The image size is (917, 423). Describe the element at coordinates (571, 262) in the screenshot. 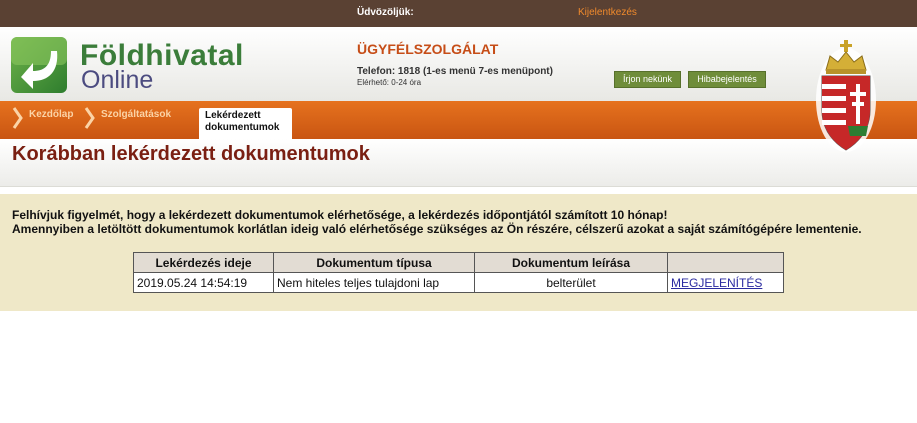

I see `column-header-description: Dokumentum leírása` at that location.